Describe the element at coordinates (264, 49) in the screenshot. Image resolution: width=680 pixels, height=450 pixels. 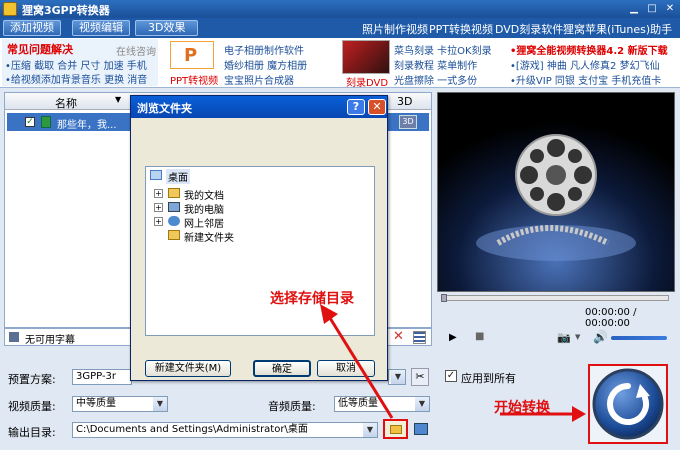
I see `mid-line-1: 电子相册制作软件` at that location.